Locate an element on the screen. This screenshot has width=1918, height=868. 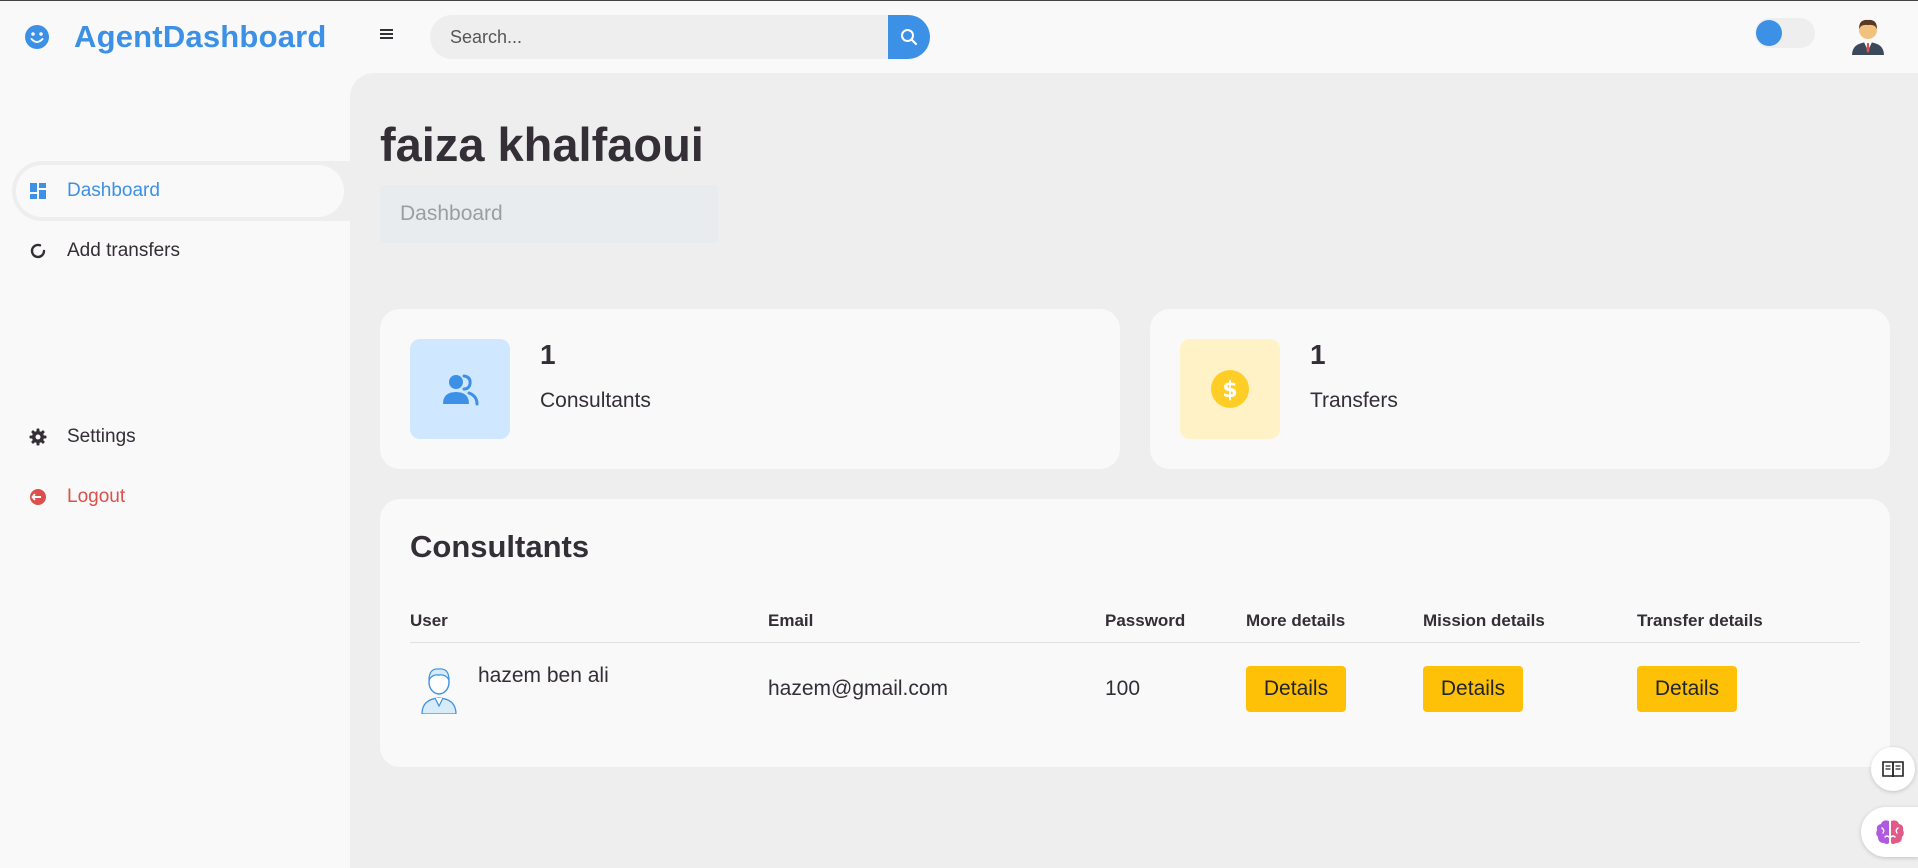
sidebar-item-label: Settings is located at coordinates (101, 436).